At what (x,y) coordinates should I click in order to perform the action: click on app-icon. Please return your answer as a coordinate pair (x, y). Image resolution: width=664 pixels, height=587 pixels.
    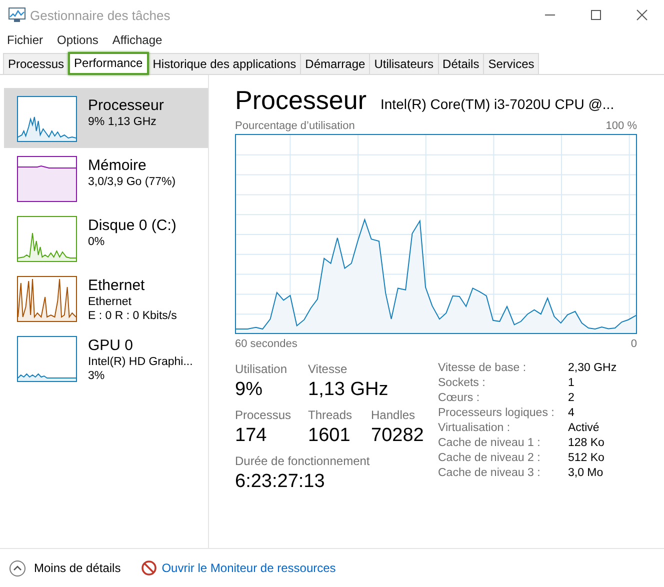
    Looking at the image, I should click on (17, 15).